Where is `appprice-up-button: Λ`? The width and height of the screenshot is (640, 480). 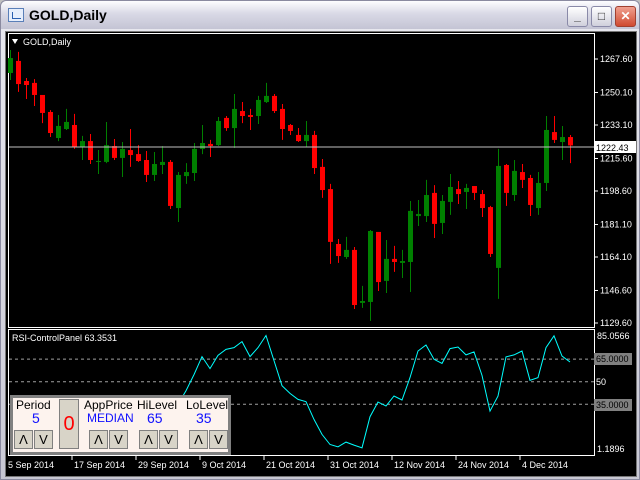 appprice-up-button: Λ is located at coordinates (98, 439).